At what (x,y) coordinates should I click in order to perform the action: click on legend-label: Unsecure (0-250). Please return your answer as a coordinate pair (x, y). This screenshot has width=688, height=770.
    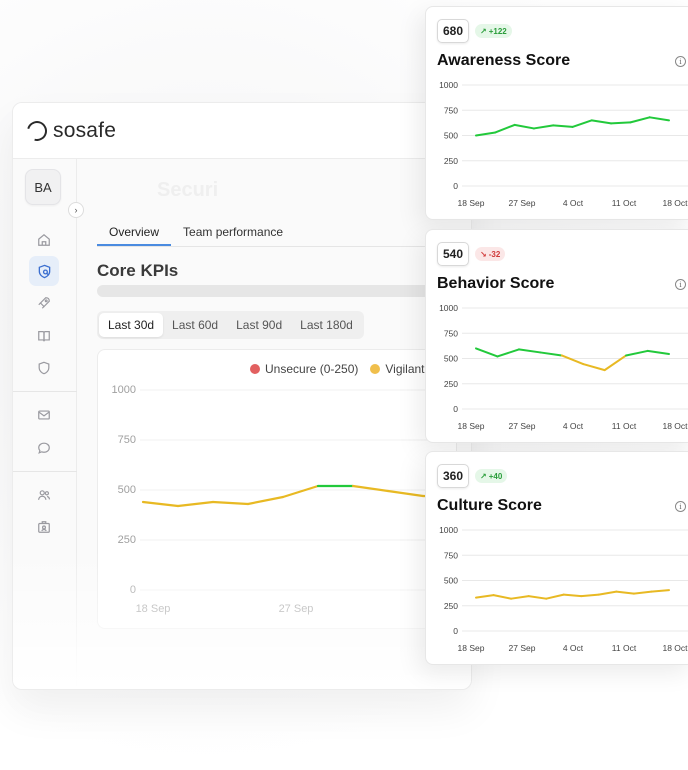
    Looking at the image, I should click on (312, 369).